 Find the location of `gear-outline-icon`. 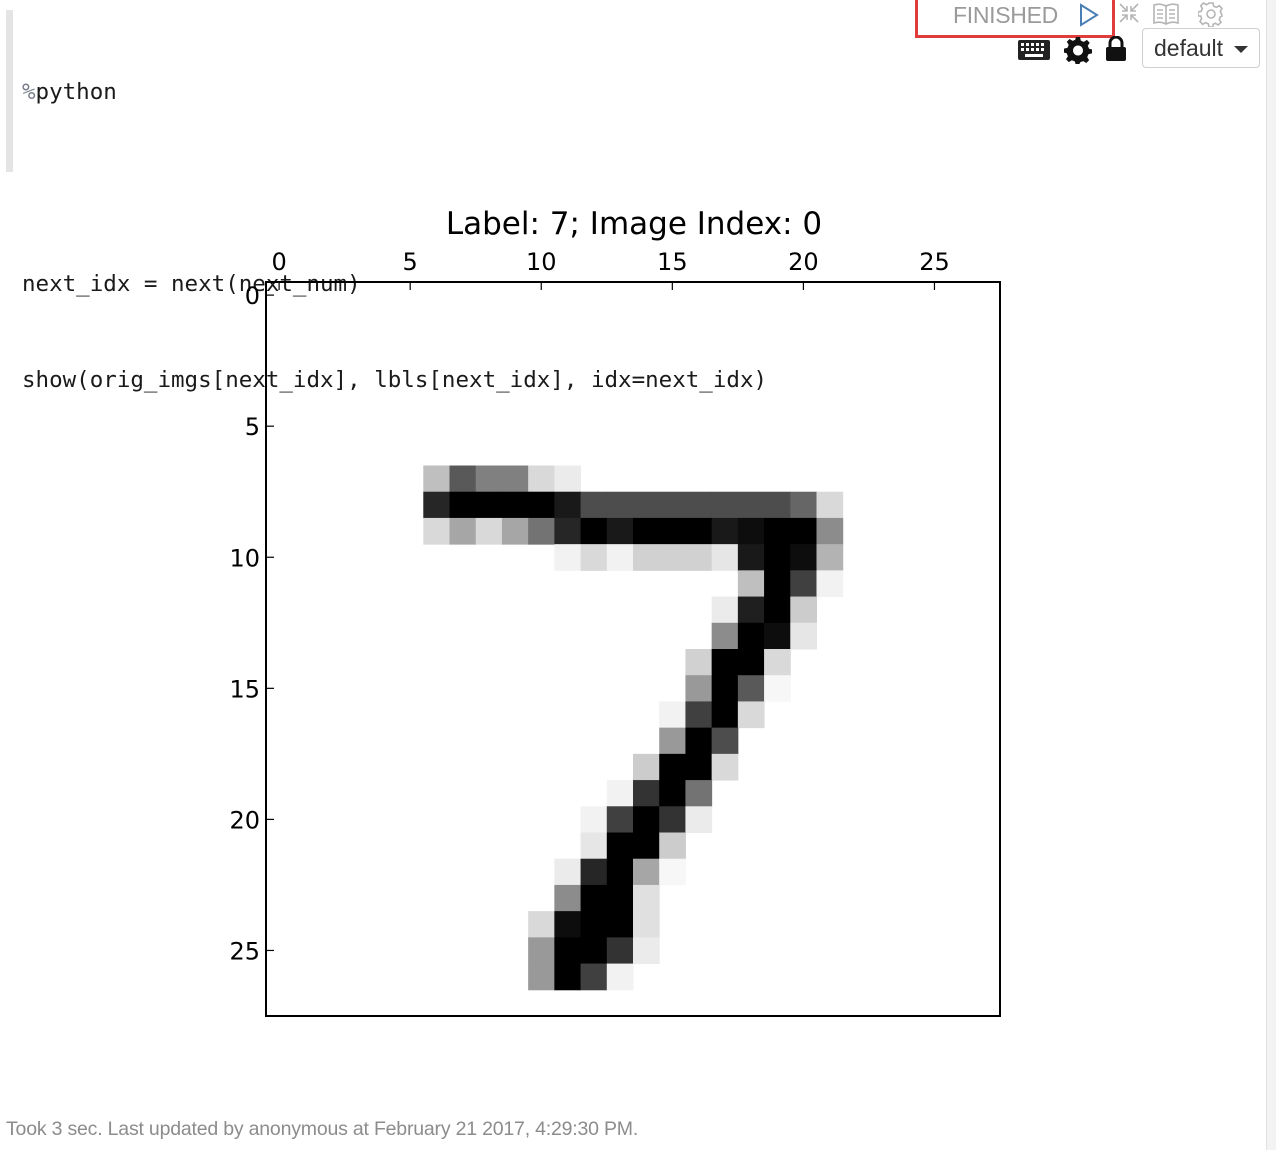

gear-outline-icon is located at coordinates (1211, 14).